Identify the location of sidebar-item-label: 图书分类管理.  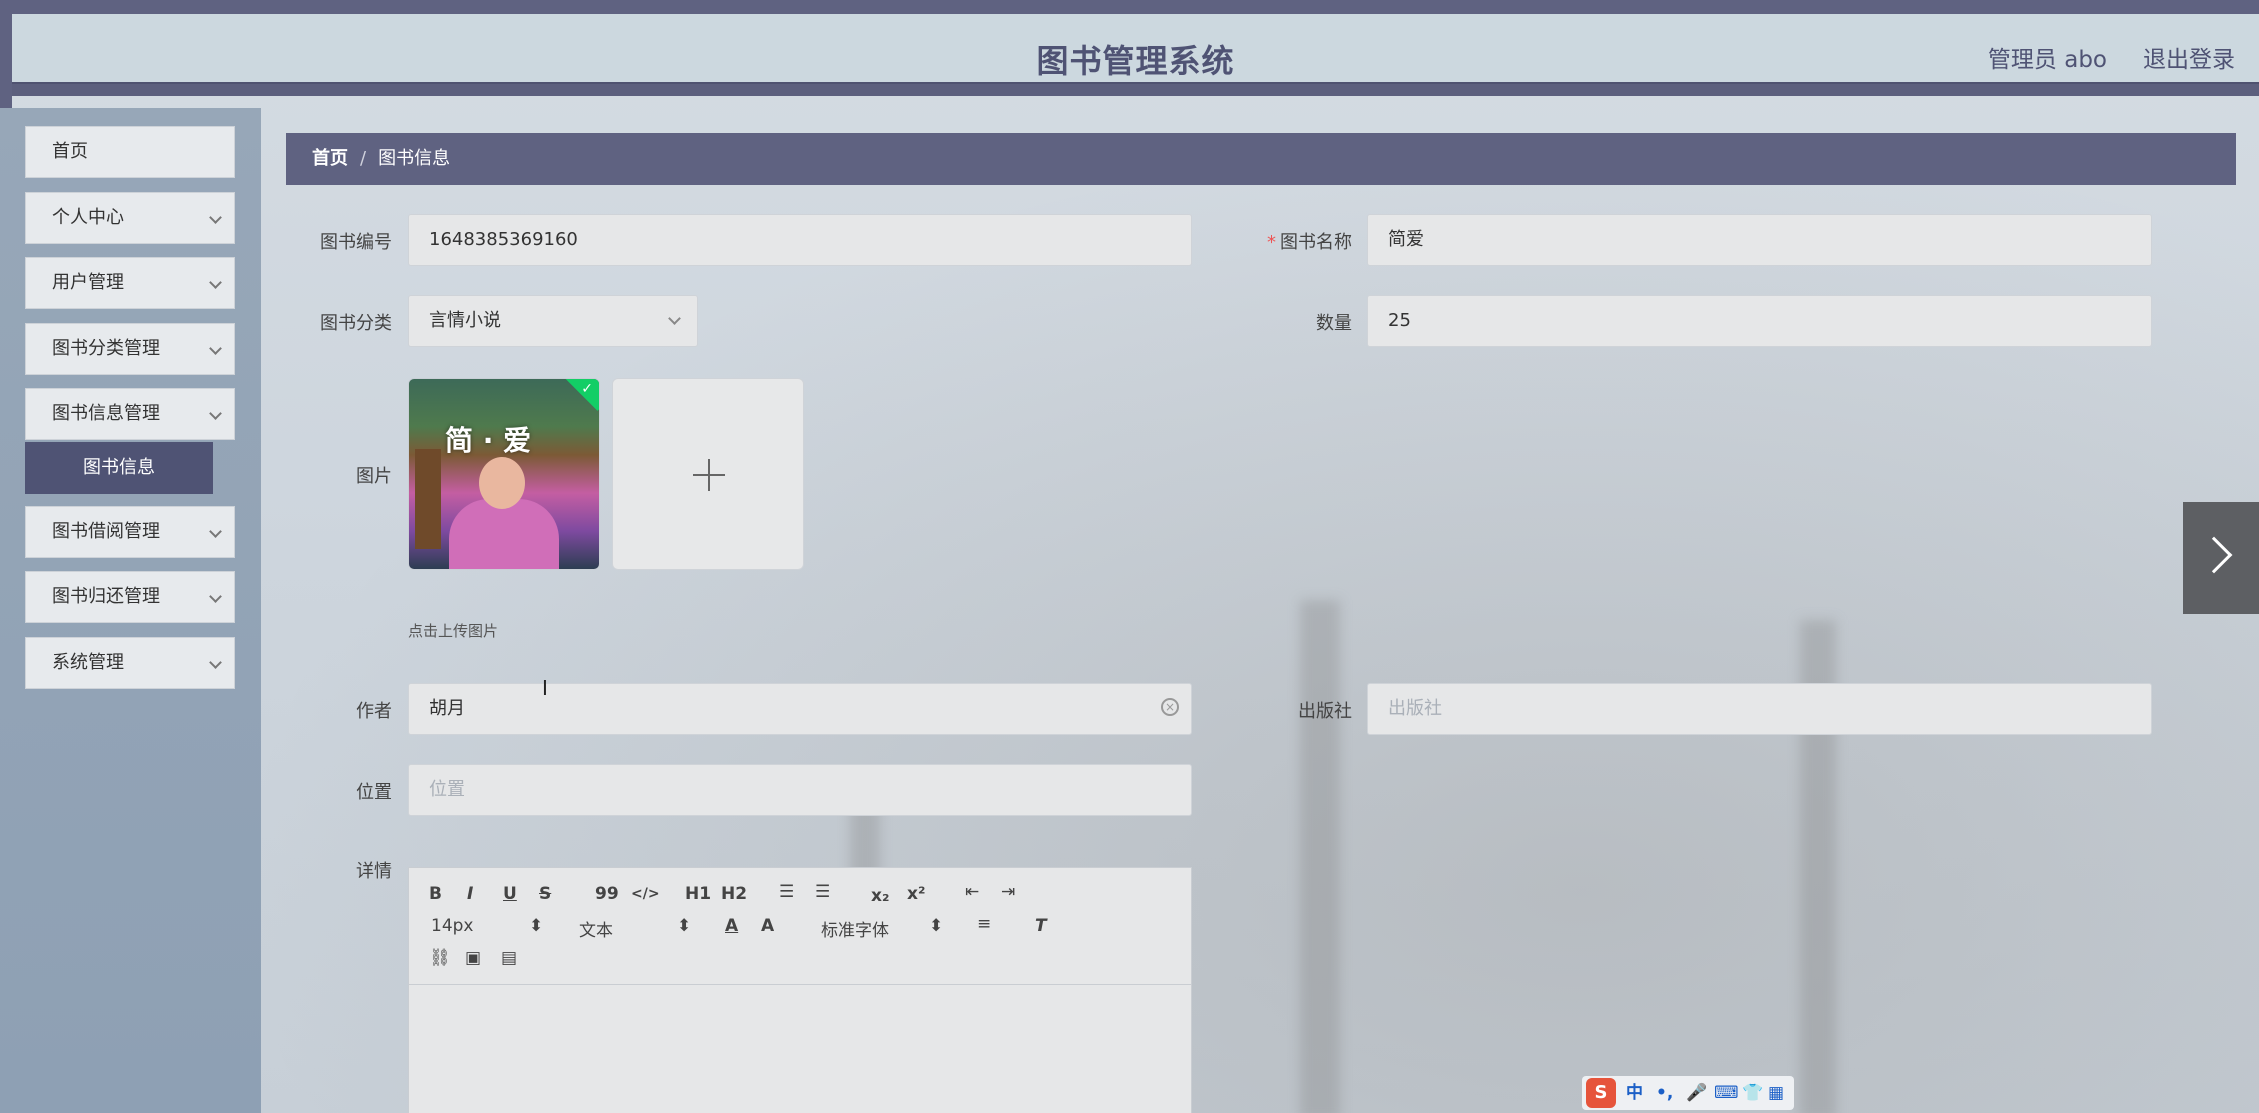
(106, 348).